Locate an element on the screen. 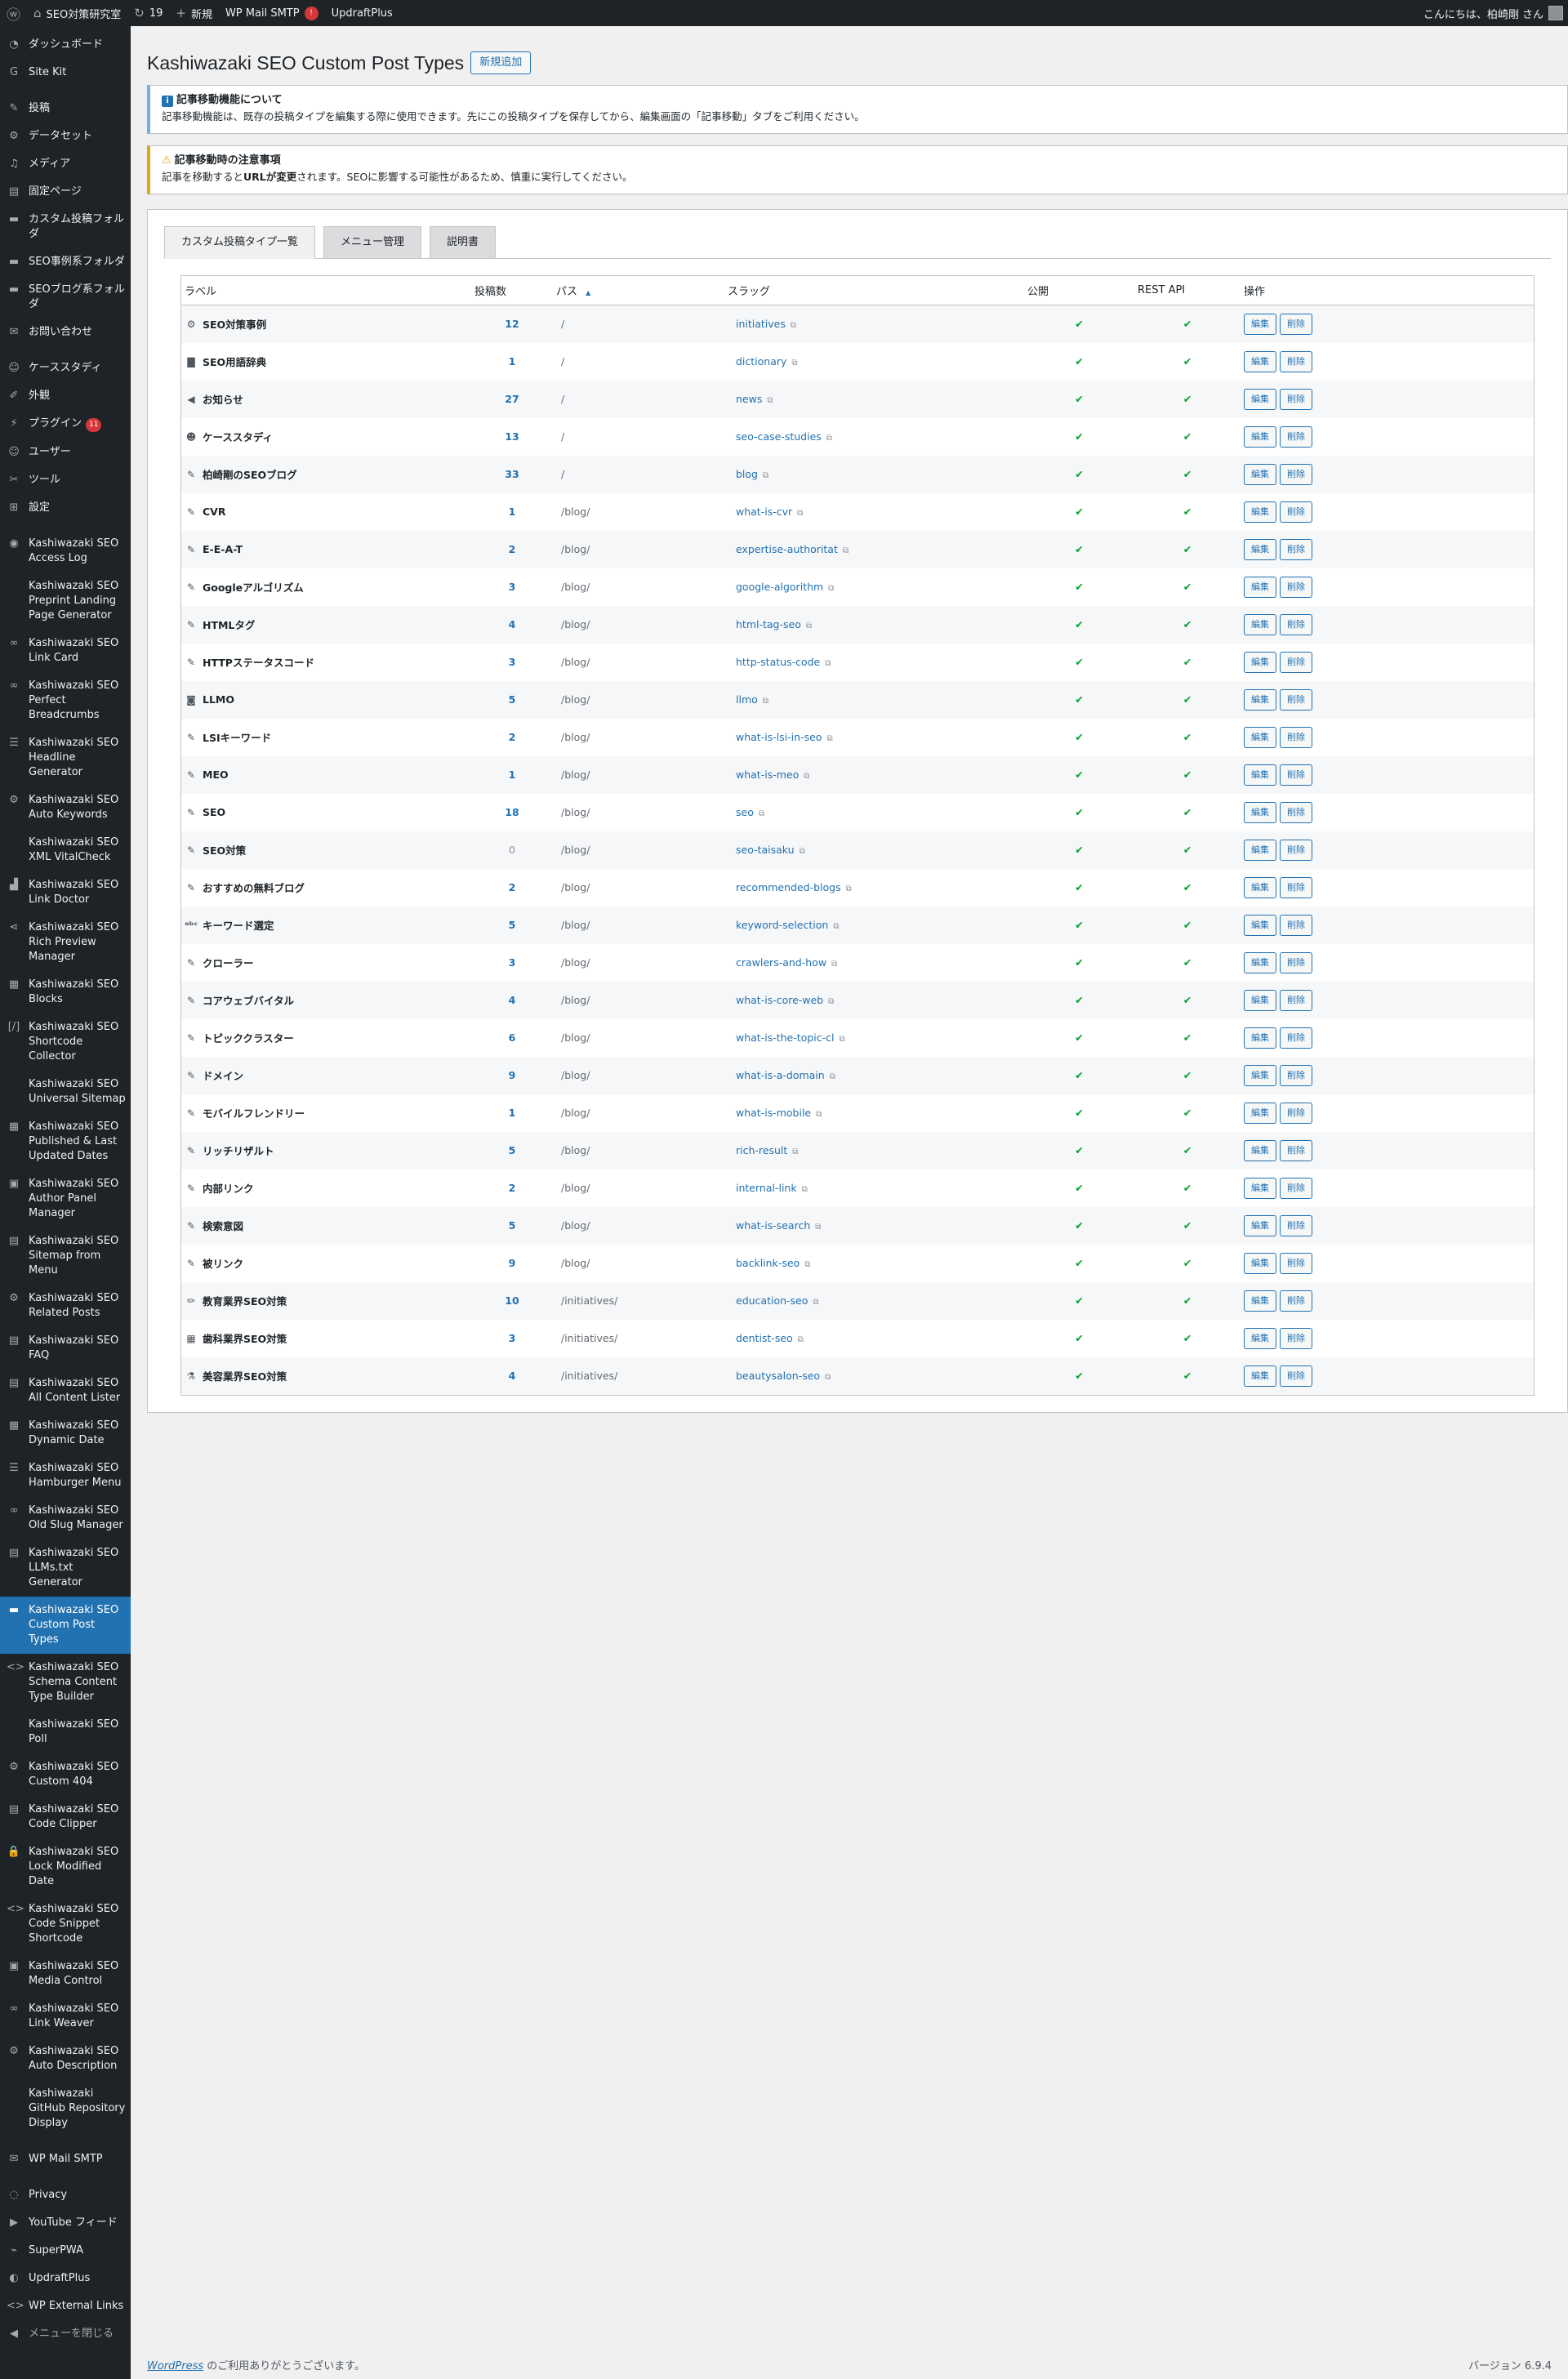  sidebar-item-15: ⊞ 設定 is located at coordinates (65, 508).